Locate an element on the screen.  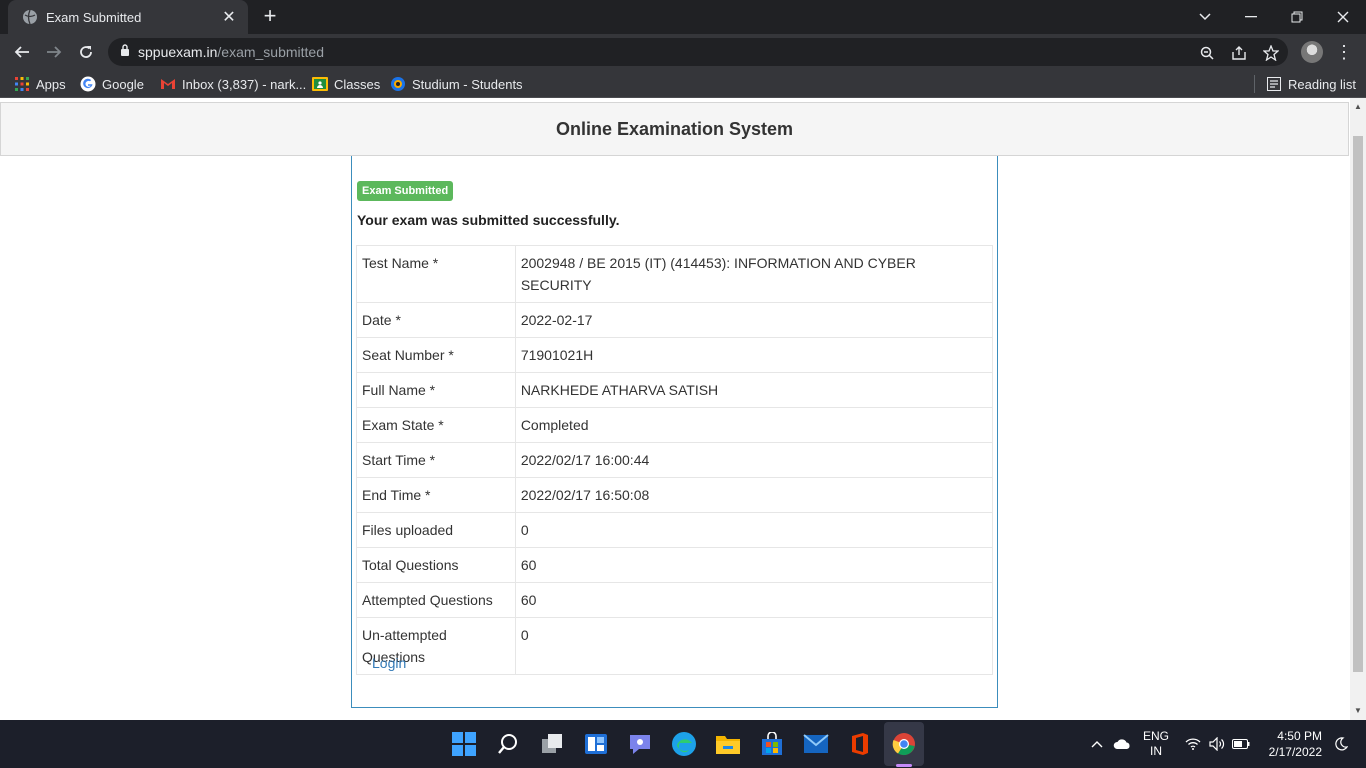
detail-key: End Time * is located at coordinates (436, 495).